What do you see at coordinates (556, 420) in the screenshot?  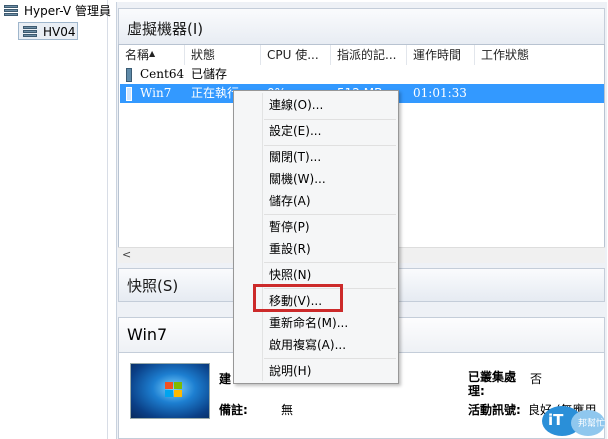 I see `watermark-text-it: iT` at bounding box center [556, 420].